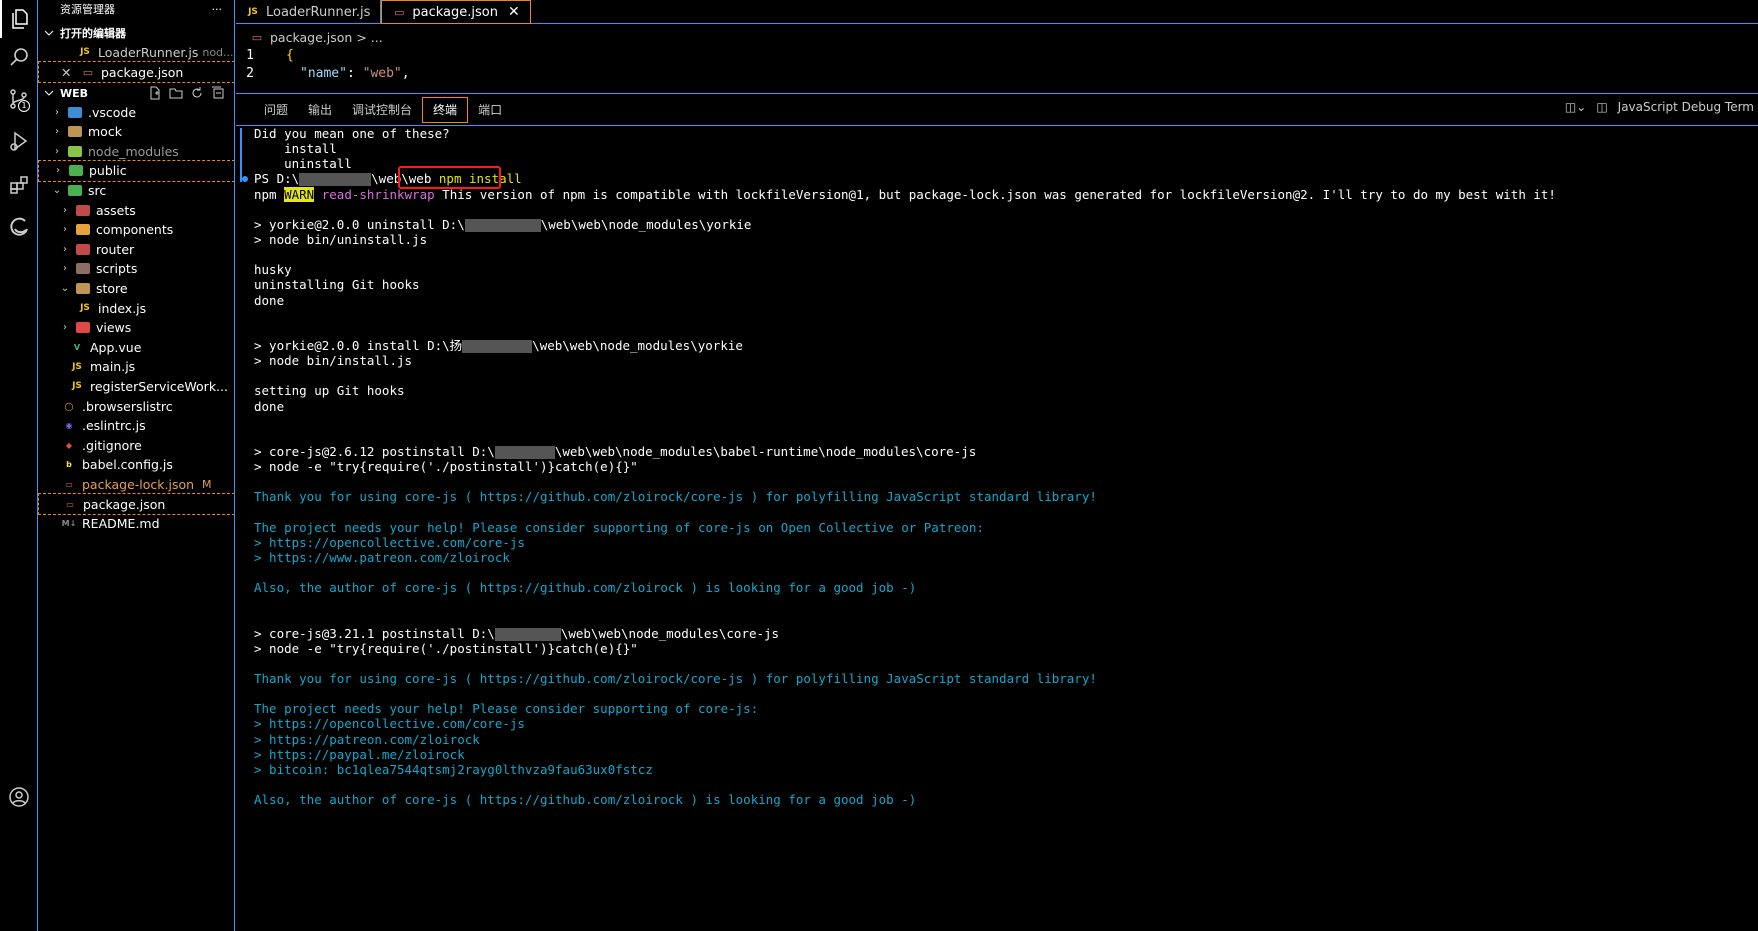 This screenshot has height=931, width=1758. I want to click on source-control-badge: 1, so click(24, 106).